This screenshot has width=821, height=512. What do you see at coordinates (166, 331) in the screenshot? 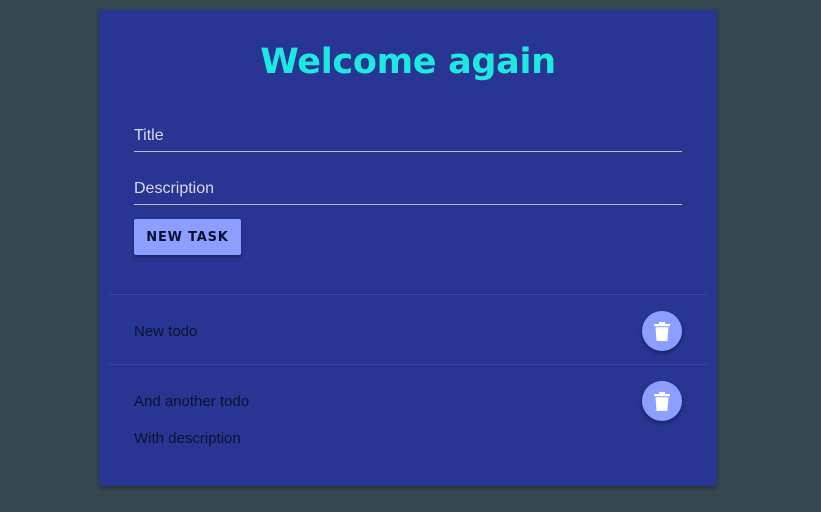
I see `todo-title: New todo` at bounding box center [166, 331].